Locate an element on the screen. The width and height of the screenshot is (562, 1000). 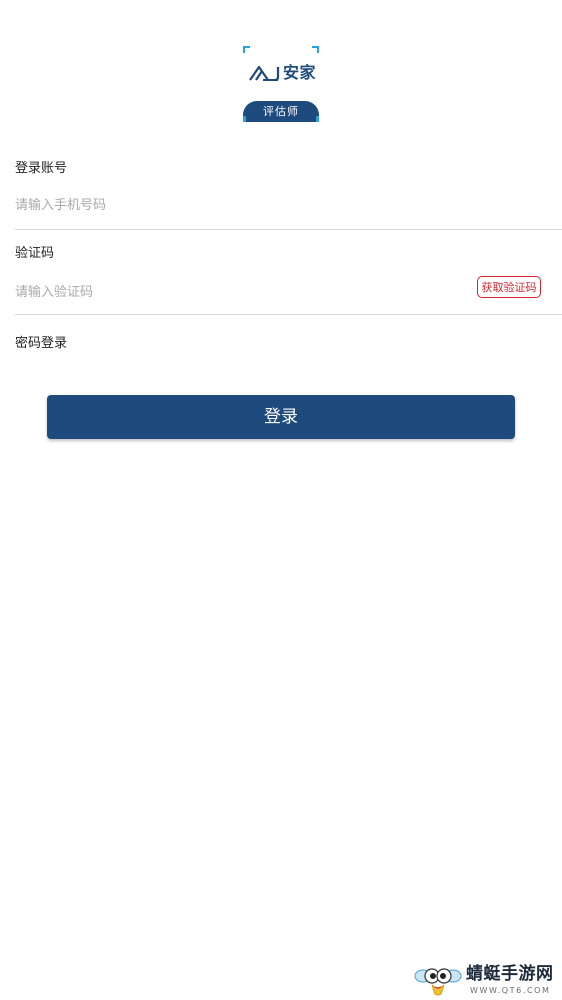
logo-brand-text: 安家 is located at coordinates (300, 72).